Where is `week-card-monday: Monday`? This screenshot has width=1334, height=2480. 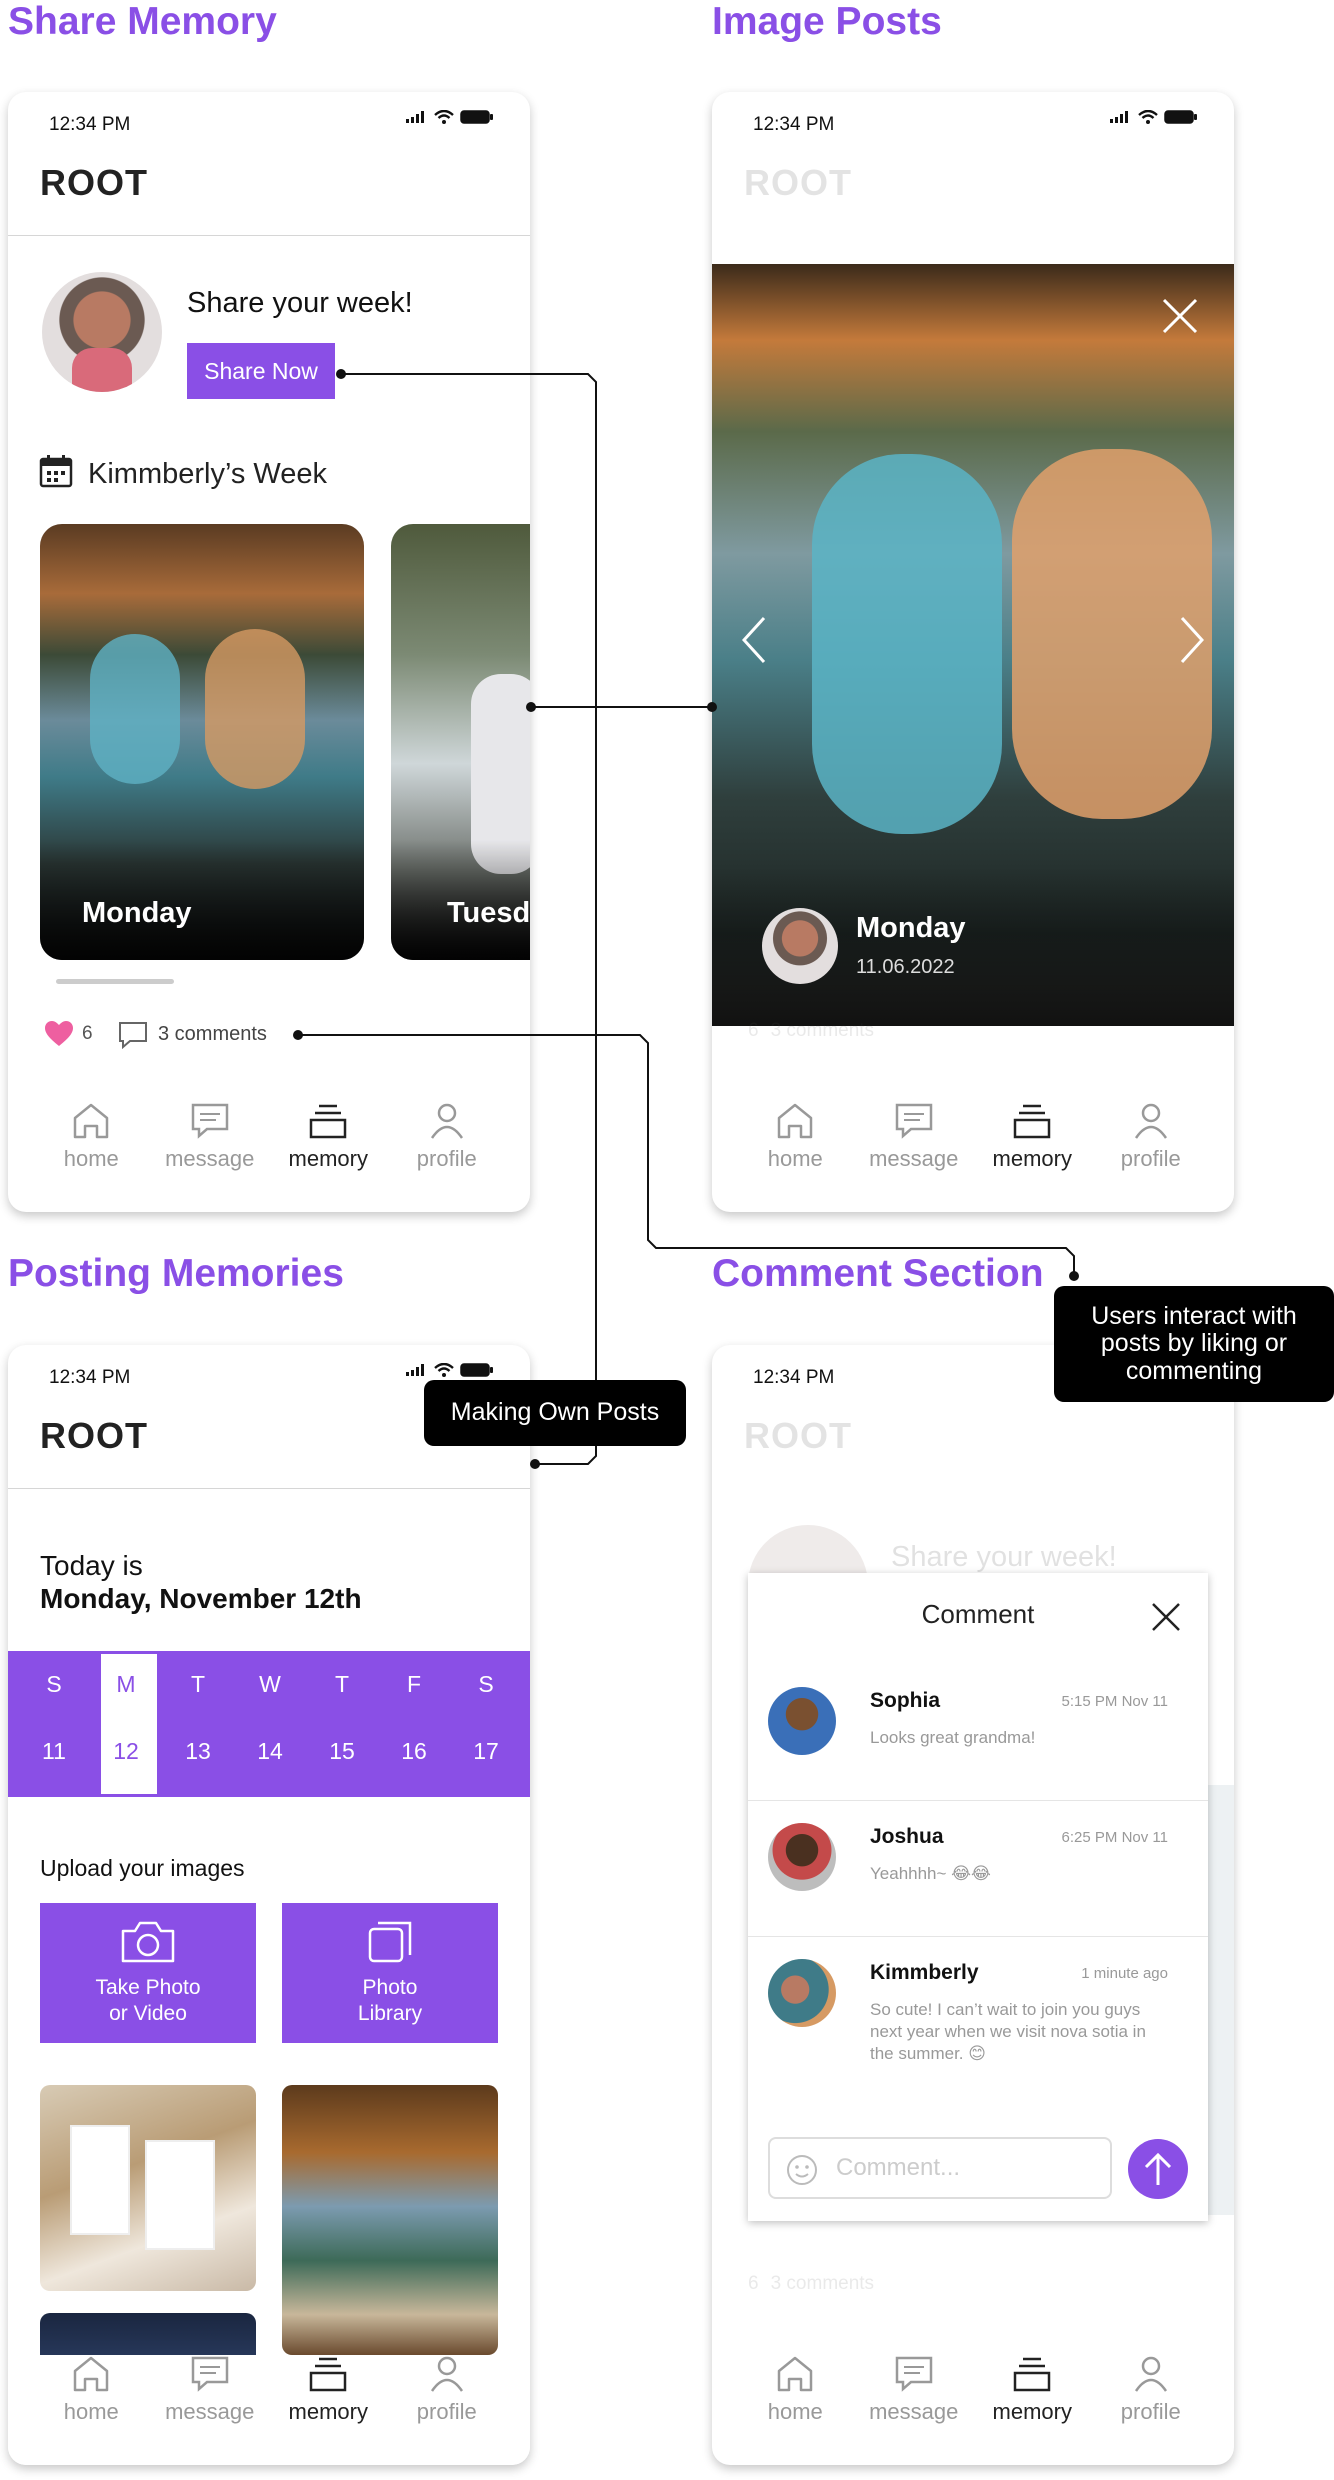
week-card-monday: Monday is located at coordinates (202, 742).